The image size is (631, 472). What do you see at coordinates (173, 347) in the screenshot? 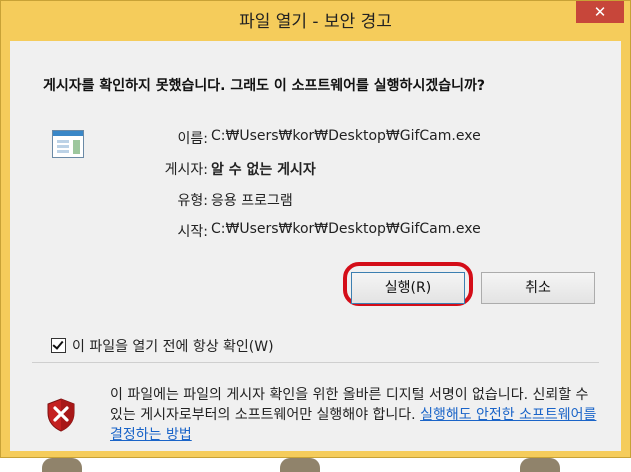
I see `checkbox-label: 이 파일을 열기 전에 항상 확인(W)` at bounding box center [173, 347].